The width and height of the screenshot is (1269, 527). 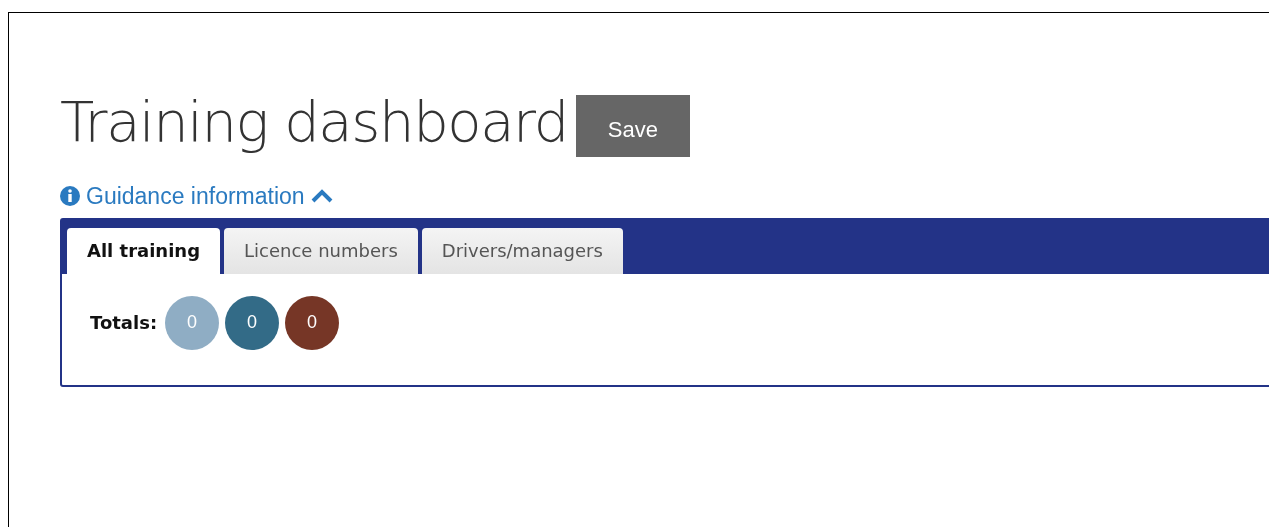 What do you see at coordinates (196, 196) in the screenshot?
I see `guidance-link: Guidance information` at bounding box center [196, 196].